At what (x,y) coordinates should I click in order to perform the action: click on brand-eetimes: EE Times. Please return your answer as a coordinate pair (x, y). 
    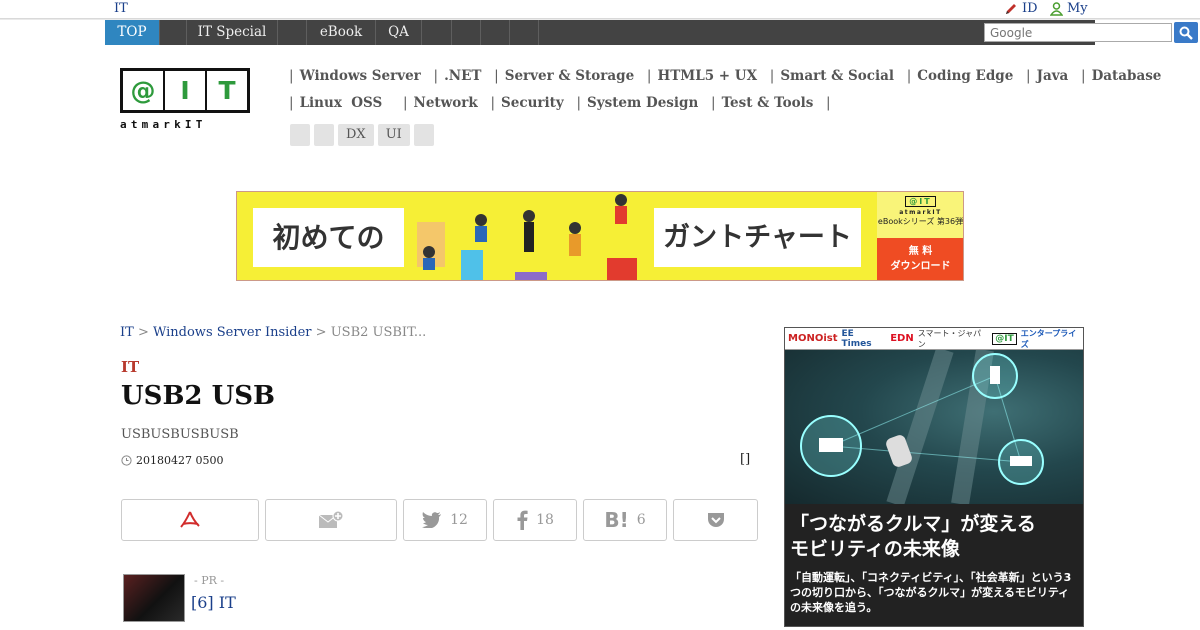
    Looking at the image, I should click on (856, 338).